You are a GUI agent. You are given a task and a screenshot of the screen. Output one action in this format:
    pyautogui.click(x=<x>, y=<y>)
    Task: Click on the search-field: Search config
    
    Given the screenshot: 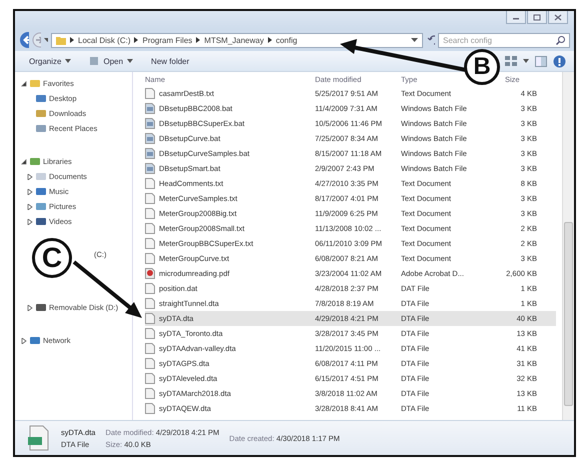 What is the action you would take?
    pyautogui.click(x=504, y=40)
    